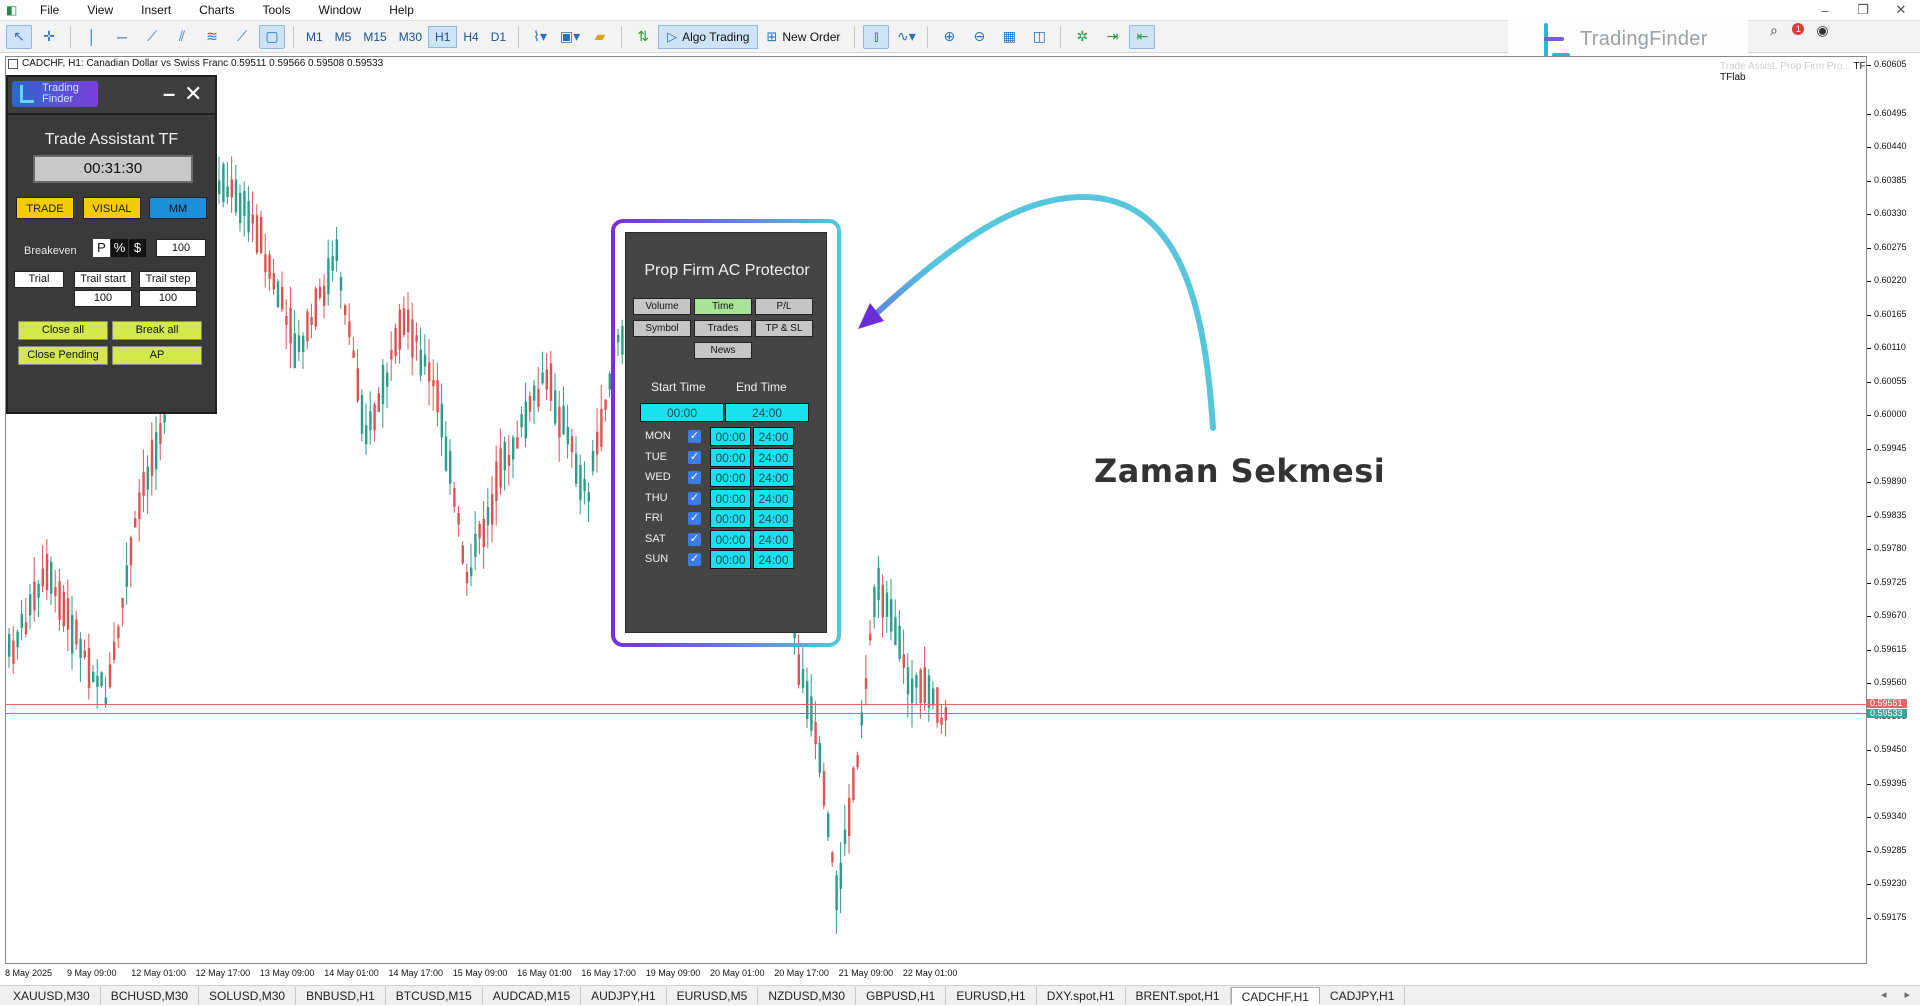 The width and height of the screenshot is (1920, 1006). I want to click on day-end-time-fri: 24:00, so click(773, 518).